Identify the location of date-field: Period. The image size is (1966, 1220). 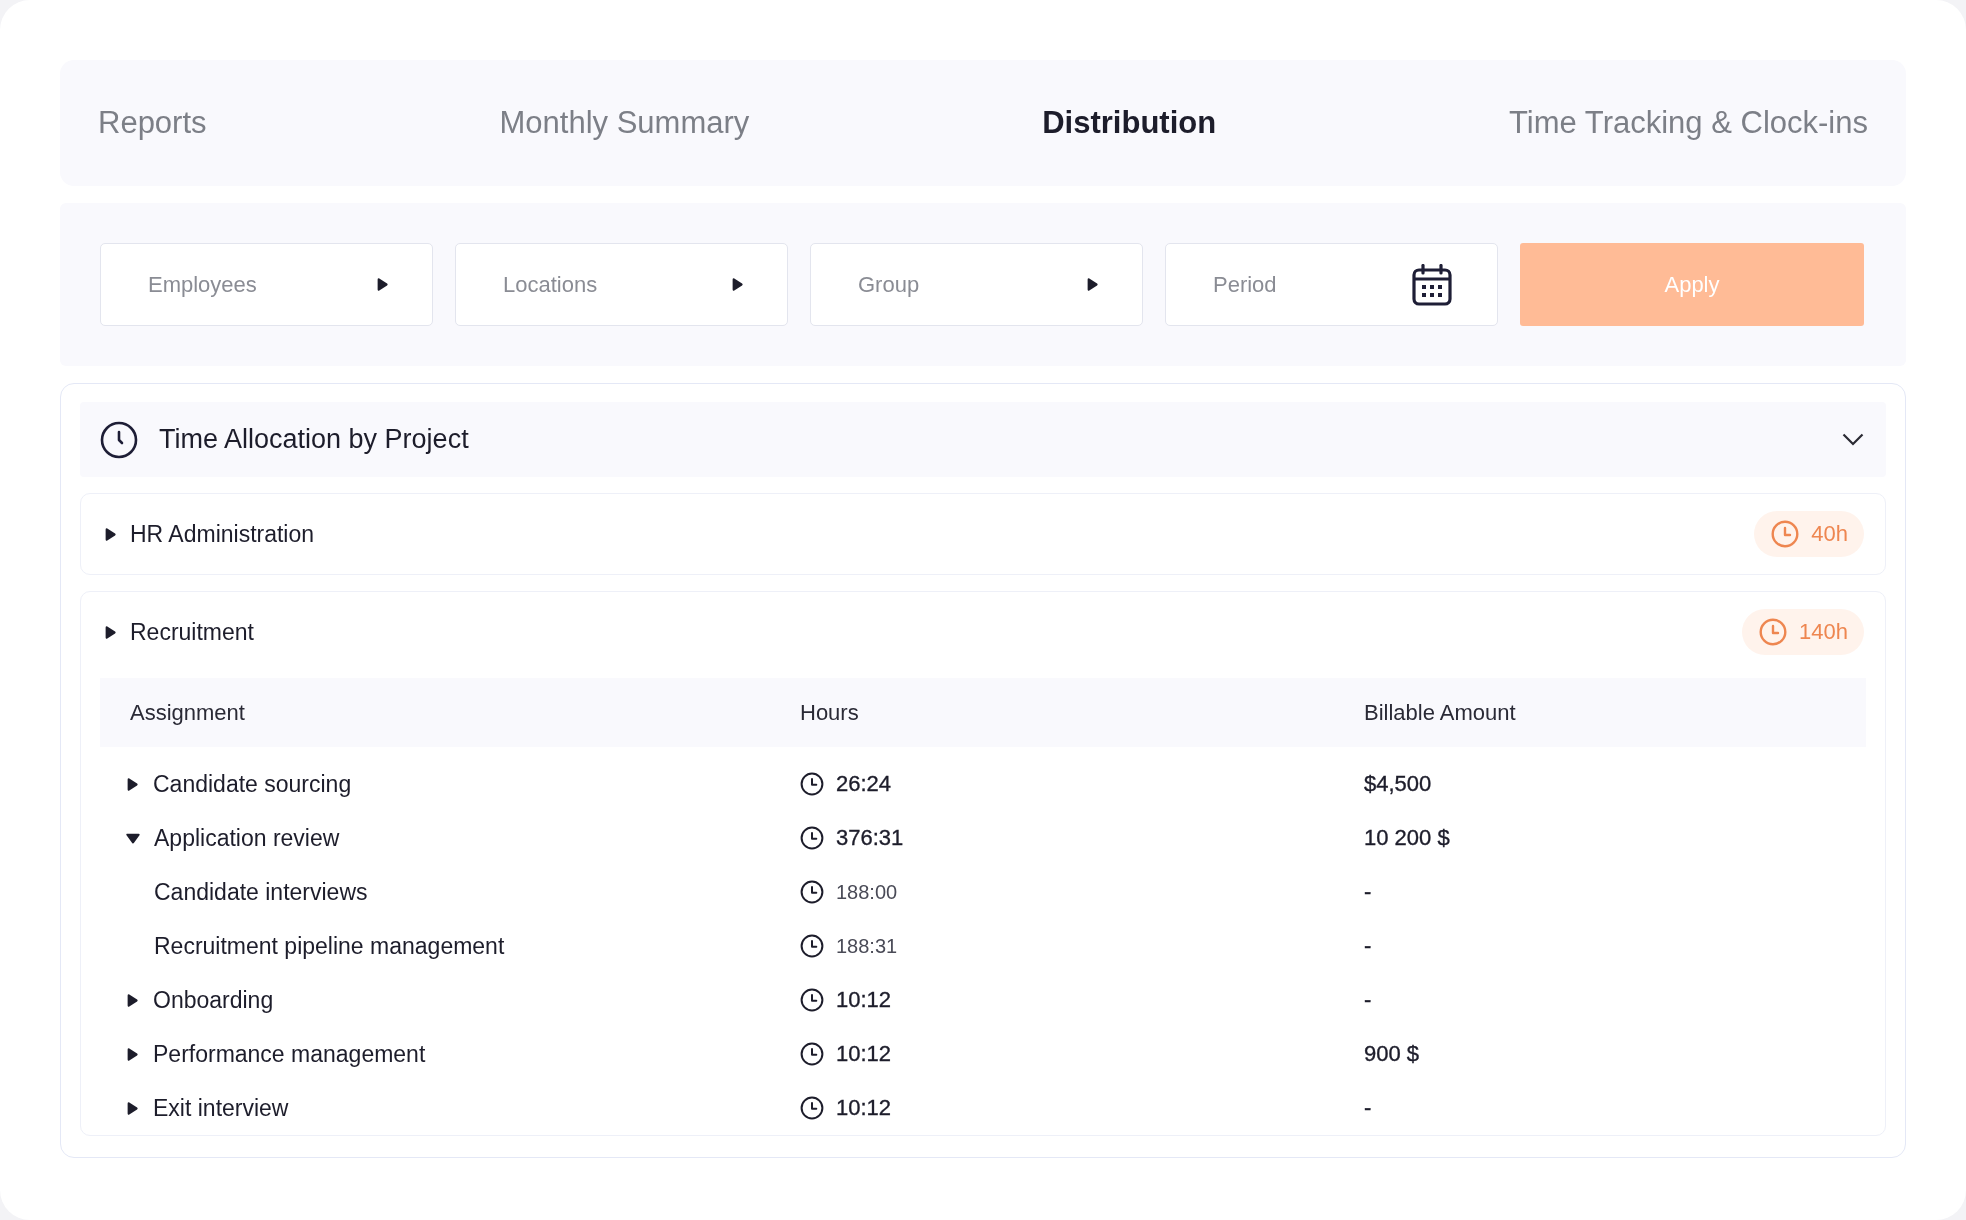
(1331, 284).